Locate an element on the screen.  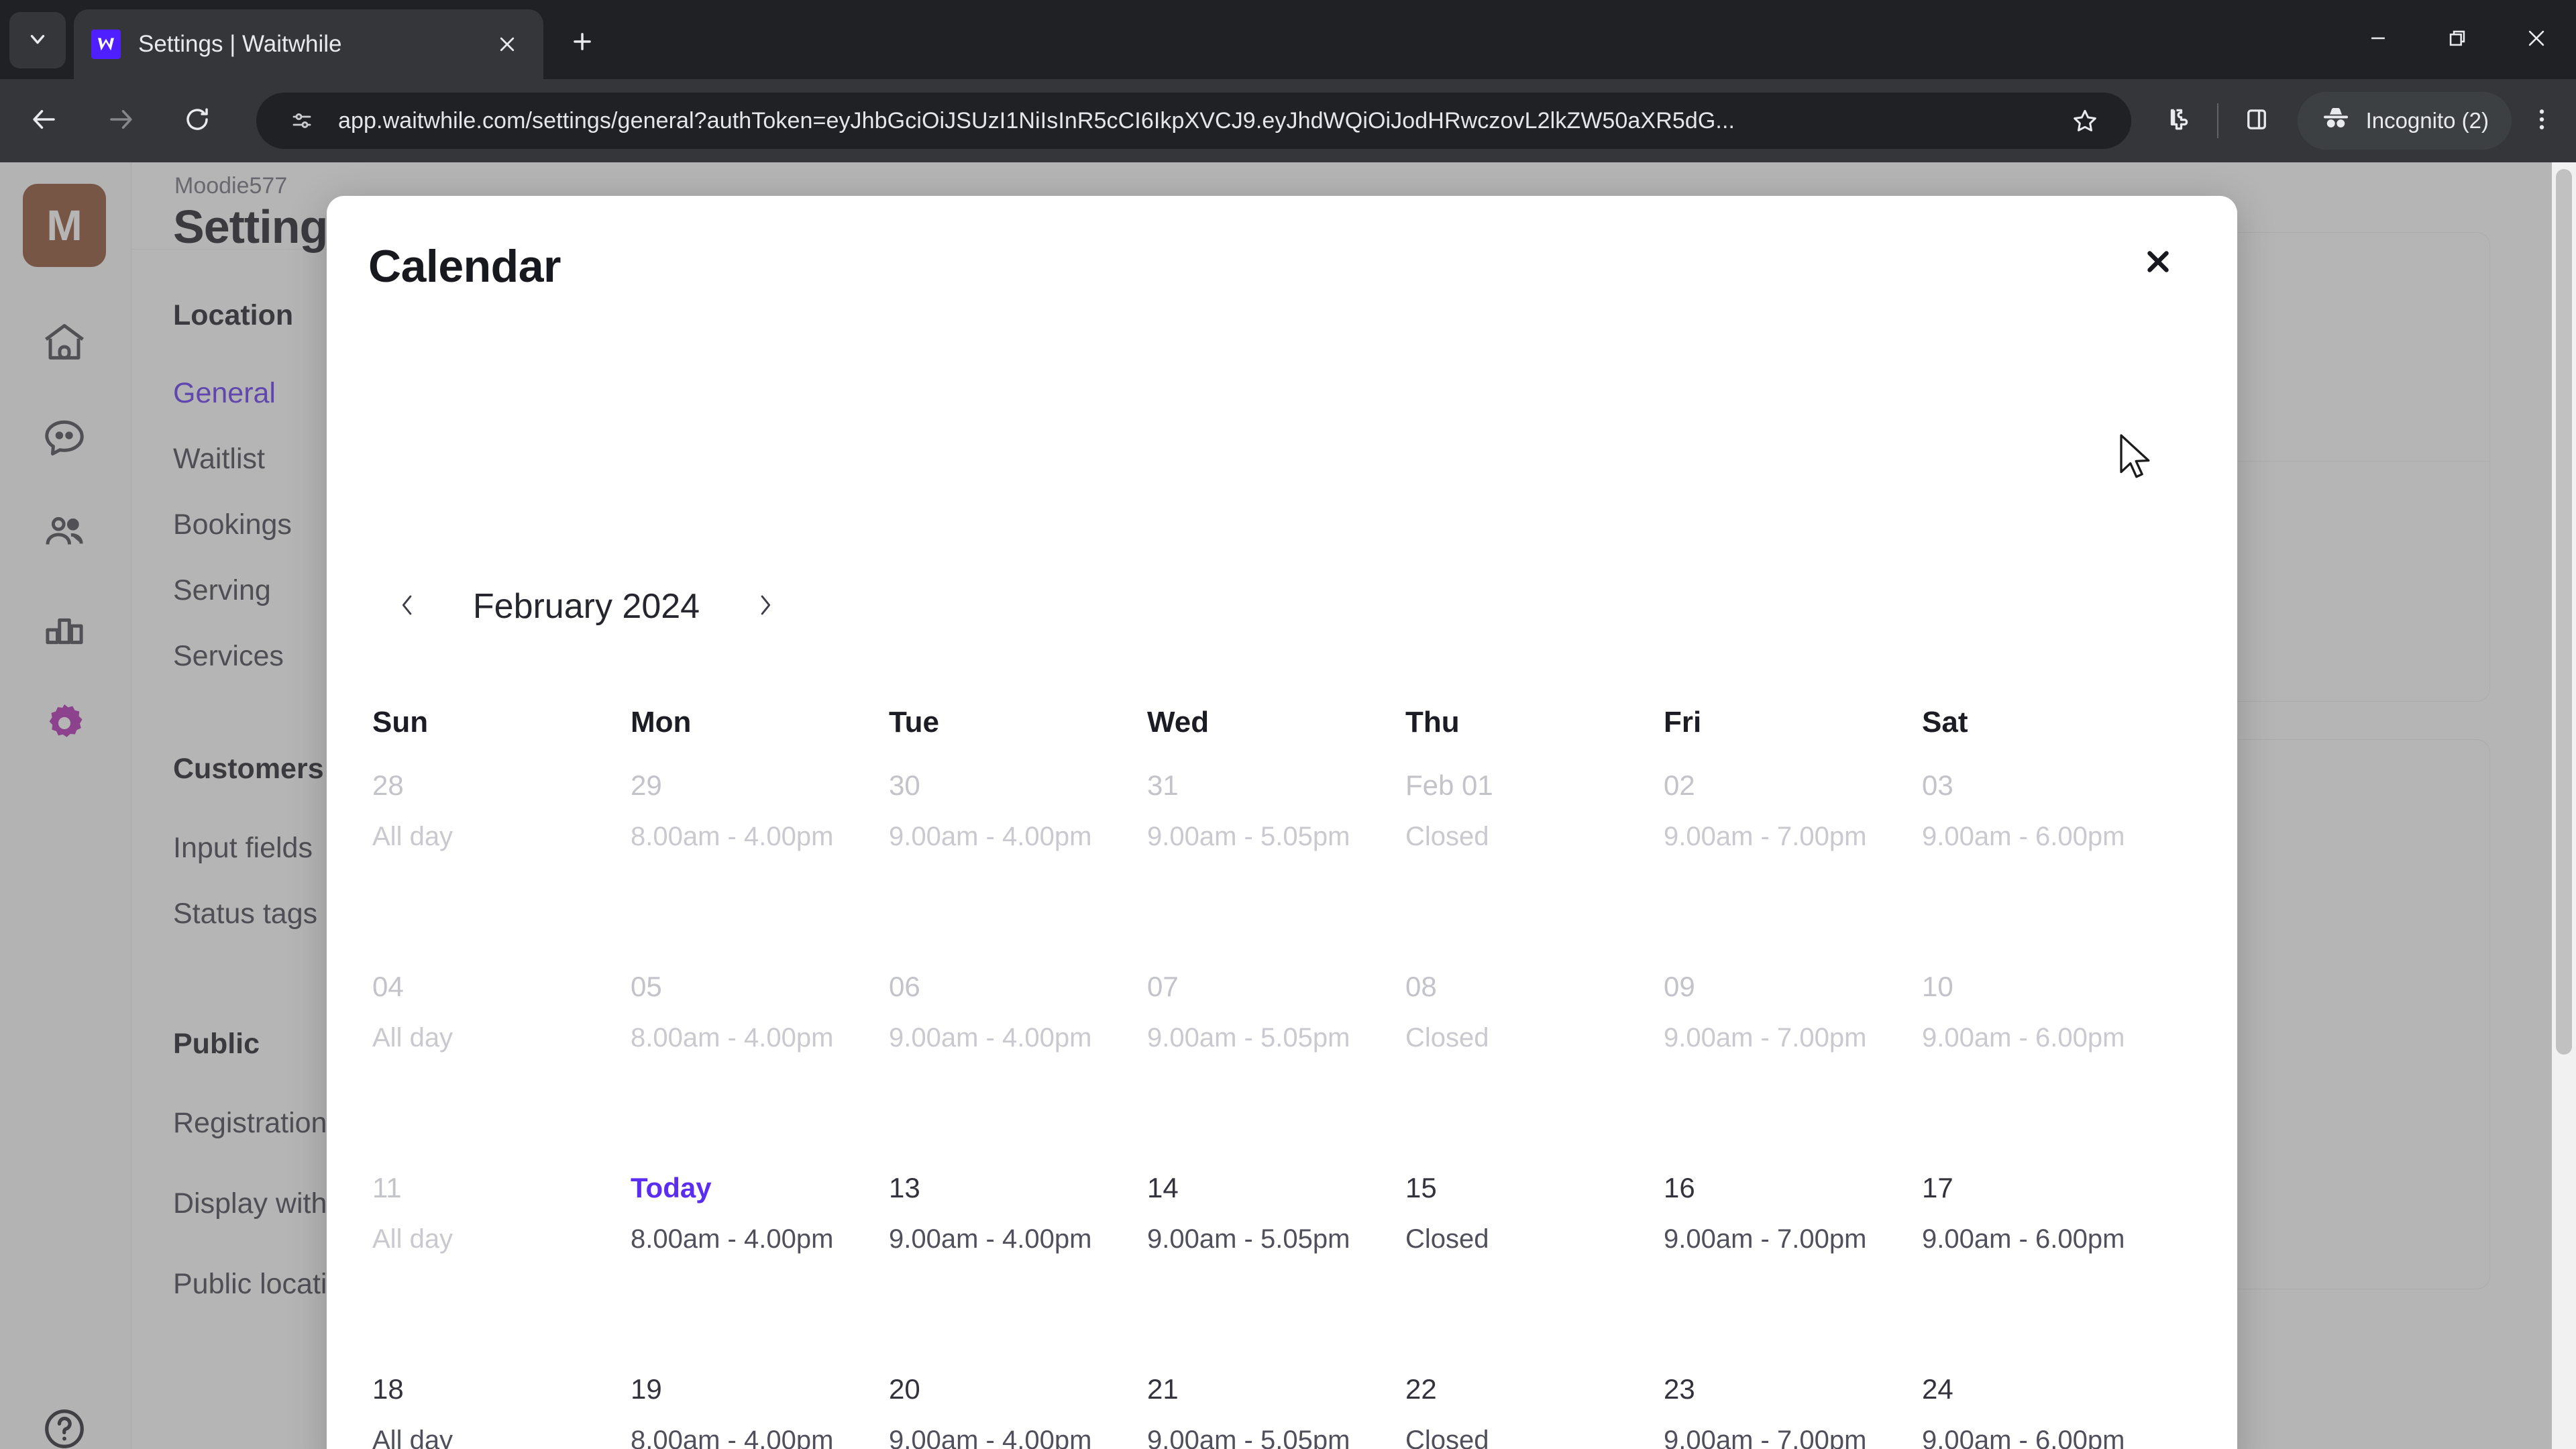
window-close-button is located at coordinates (2536, 39).